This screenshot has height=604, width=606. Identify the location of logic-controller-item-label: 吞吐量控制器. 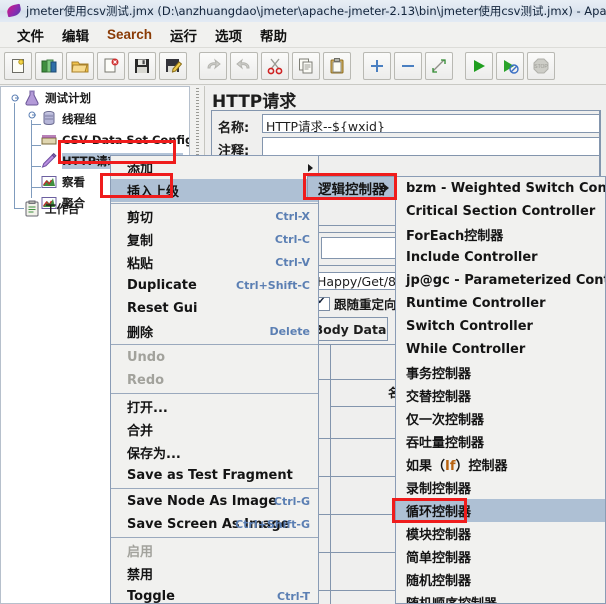
(445, 443).